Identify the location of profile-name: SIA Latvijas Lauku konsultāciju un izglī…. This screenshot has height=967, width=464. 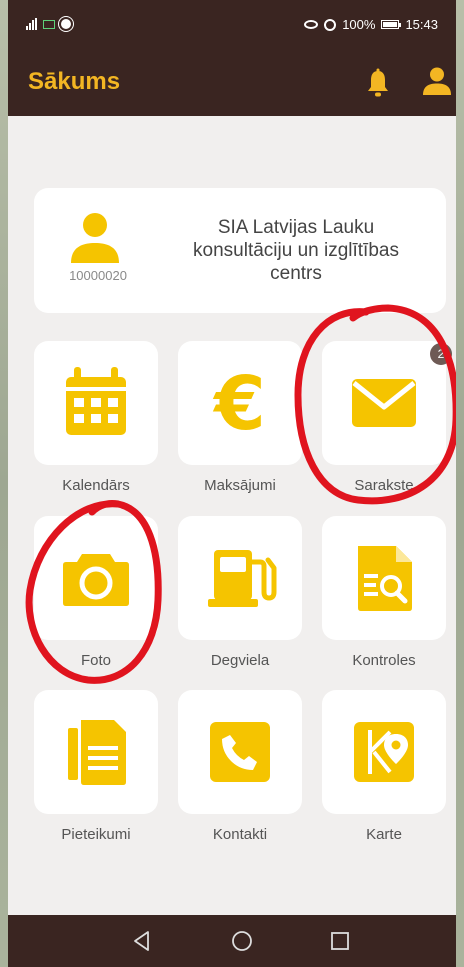
(296, 250).